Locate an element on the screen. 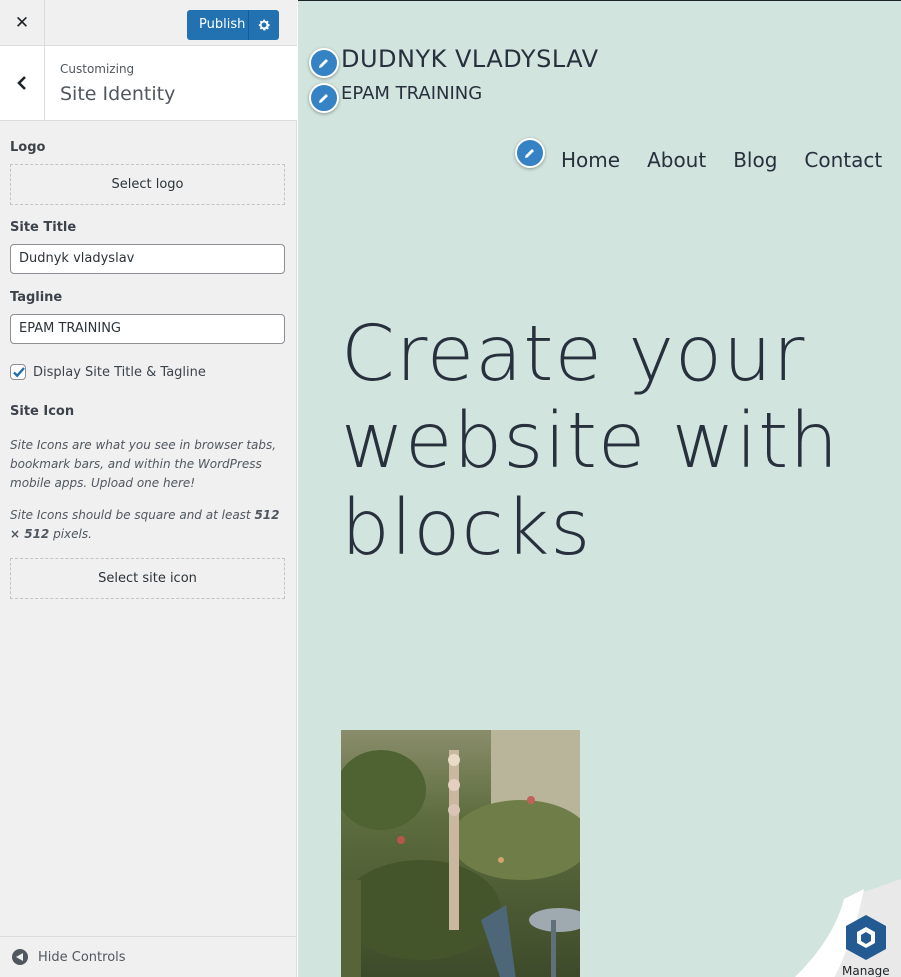 The height and width of the screenshot is (977, 901). tagline-input: EPAM TRAINING is located at coordinates (147, 329).